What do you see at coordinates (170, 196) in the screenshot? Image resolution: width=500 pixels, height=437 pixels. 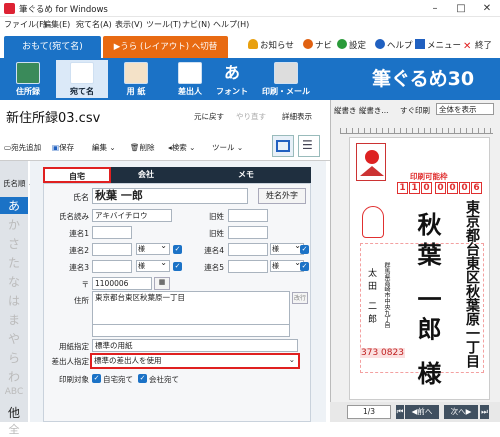 I see `name-input: 秋葉 一郎` at bounding box center [170, 196].